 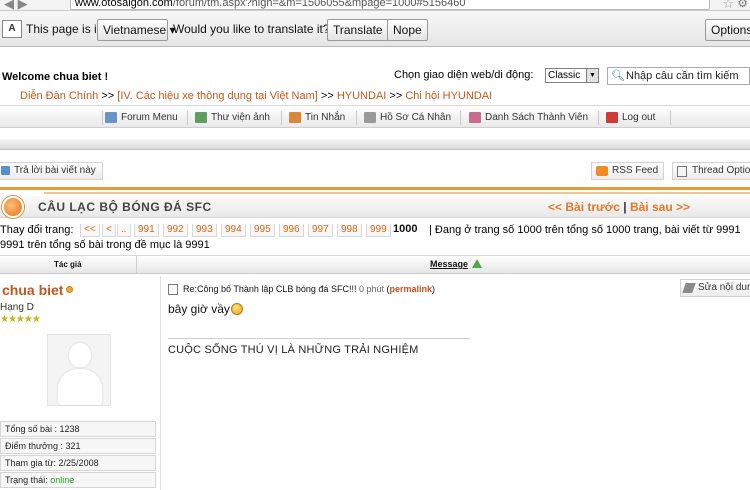 What do you see at coordinates (80, 387) in the screenshot?
I see `avatar-body` at bounding box center [80, 387].